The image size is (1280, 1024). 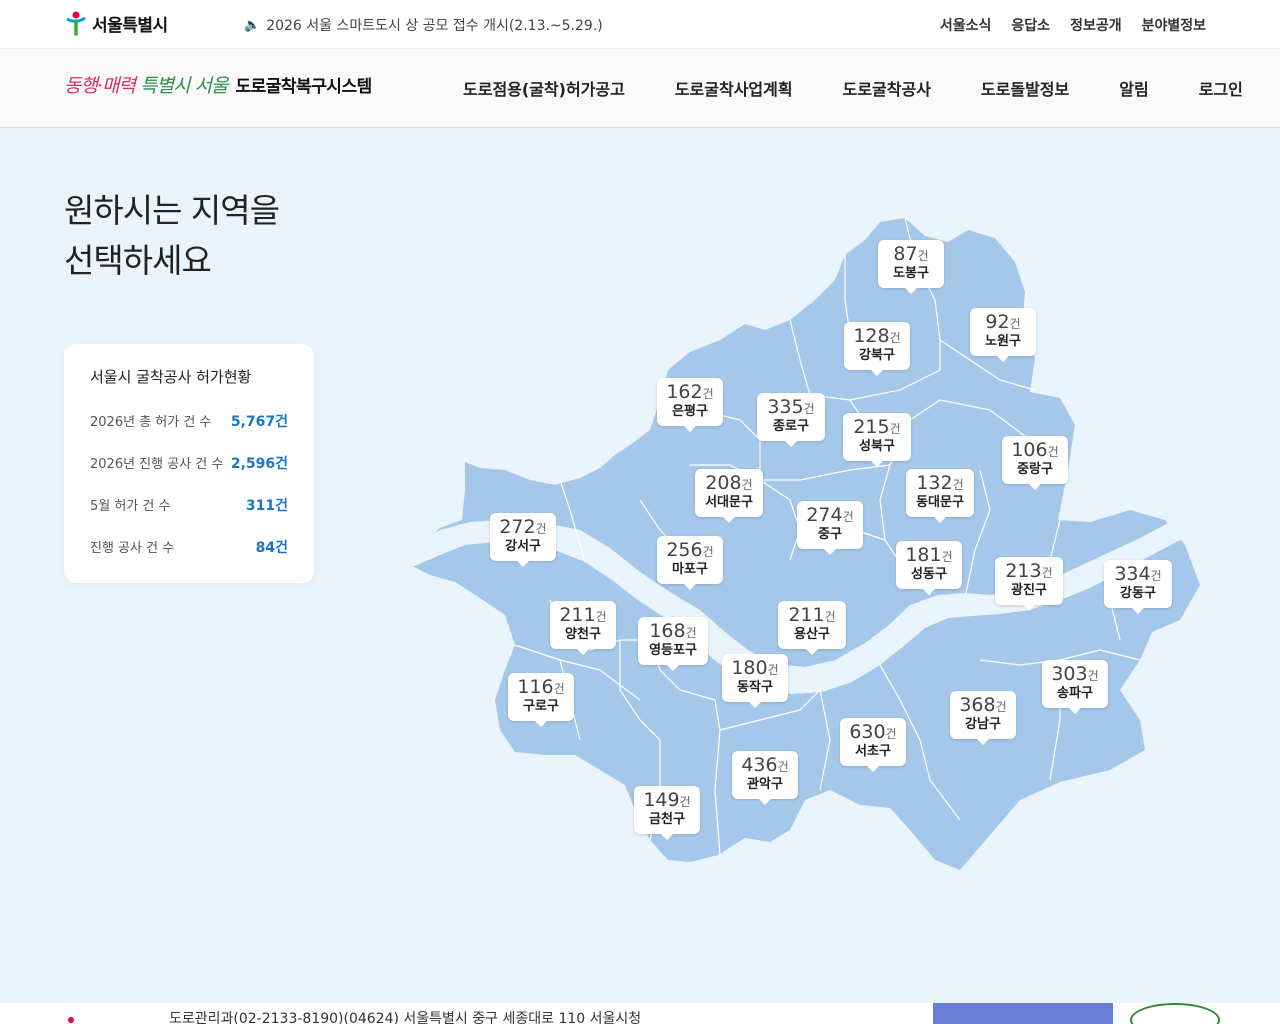 What do you see at coordinates (824, 515) in the screenshot?
I see `district-count: 274` at bounding box center [824, 515].